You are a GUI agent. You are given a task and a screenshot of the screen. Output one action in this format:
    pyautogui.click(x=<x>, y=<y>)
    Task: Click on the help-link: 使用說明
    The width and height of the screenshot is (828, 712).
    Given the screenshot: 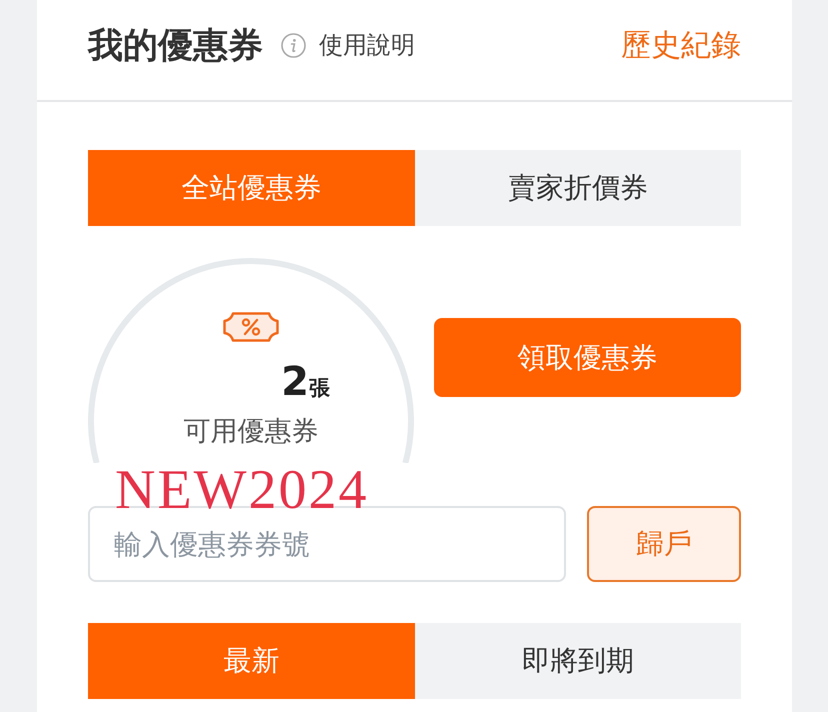 What is the action you would take?
    pyautogui.click(x=348, y=45)
    